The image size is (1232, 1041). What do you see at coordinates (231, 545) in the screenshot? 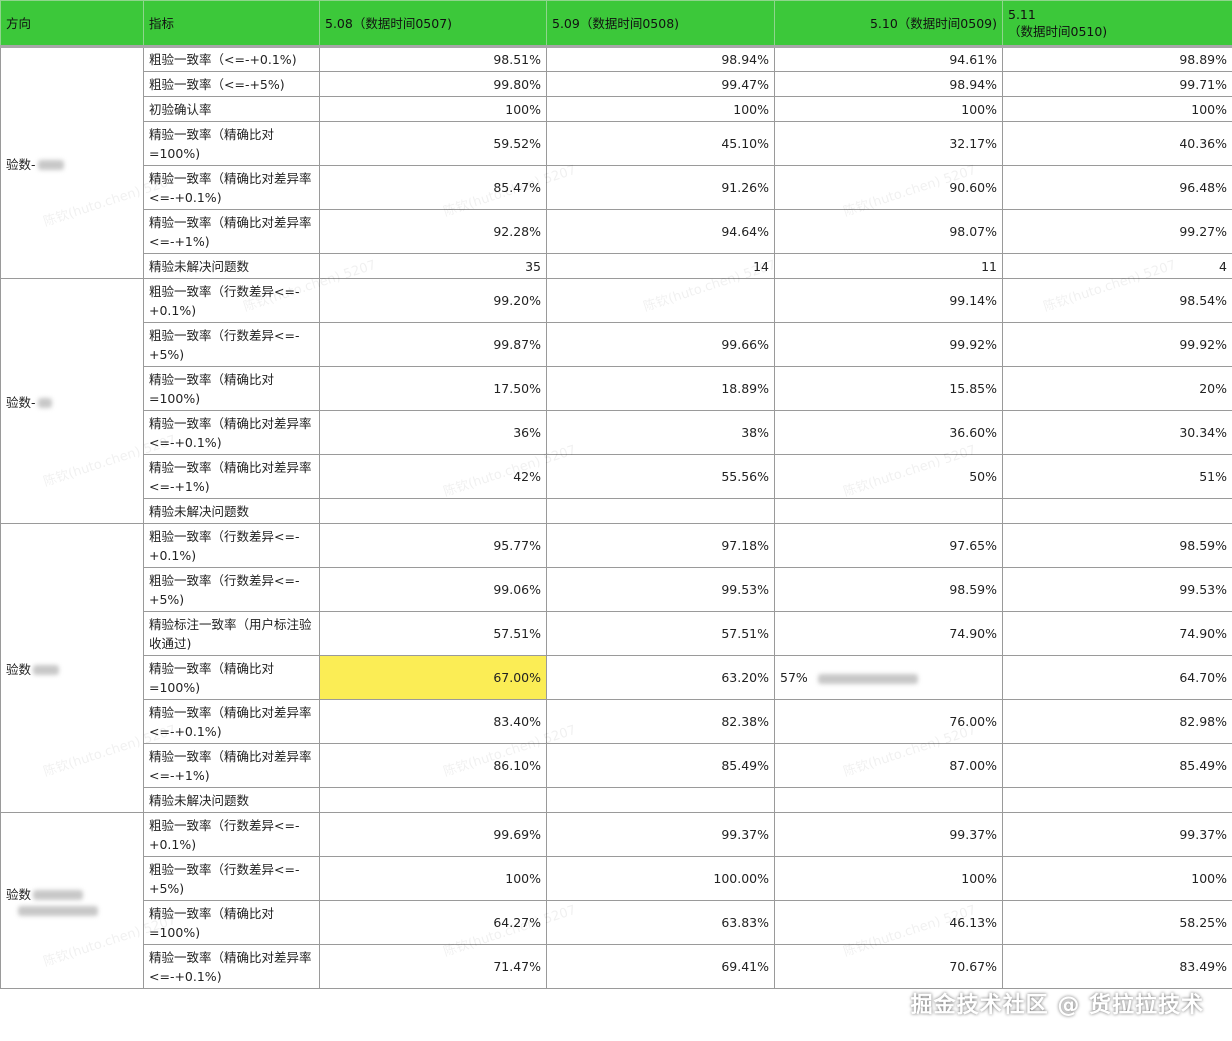
I see `metric-cell: 粗验一致率（行数差异<=-+0.1%)` at bounding box center [231, 545].